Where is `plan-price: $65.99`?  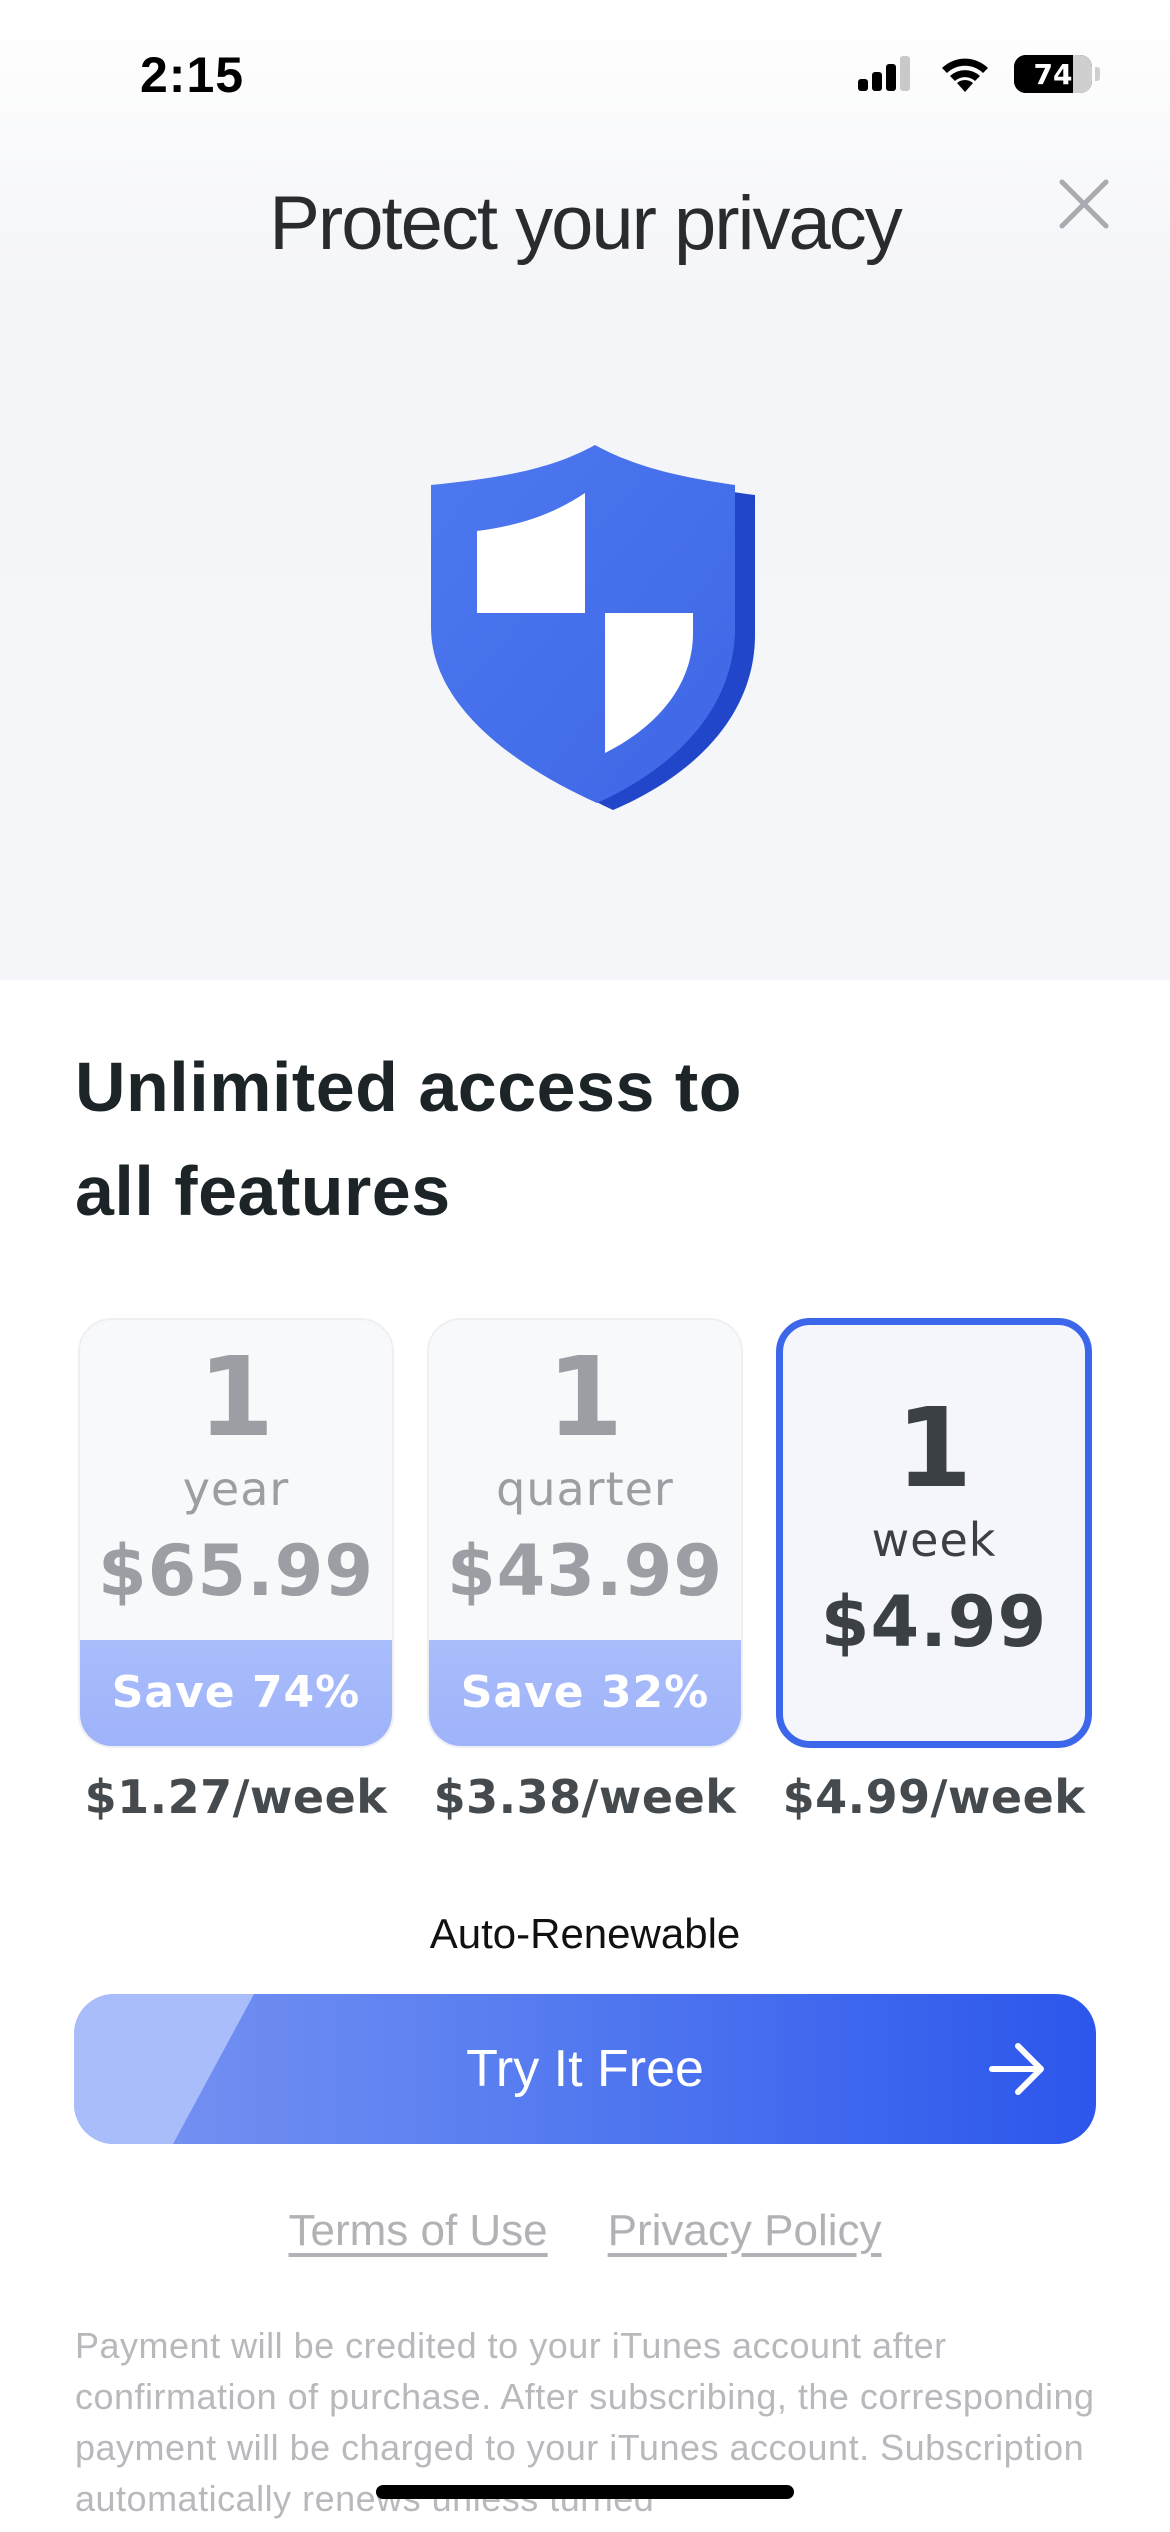
plan-price: $65.99 is located at coordinates (236, 1571).